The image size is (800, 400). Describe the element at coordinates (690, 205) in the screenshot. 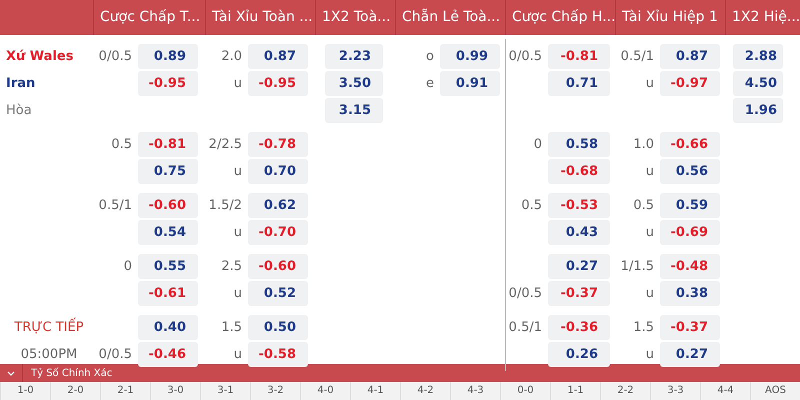

I see `odds-cell: 0.59` at that location.